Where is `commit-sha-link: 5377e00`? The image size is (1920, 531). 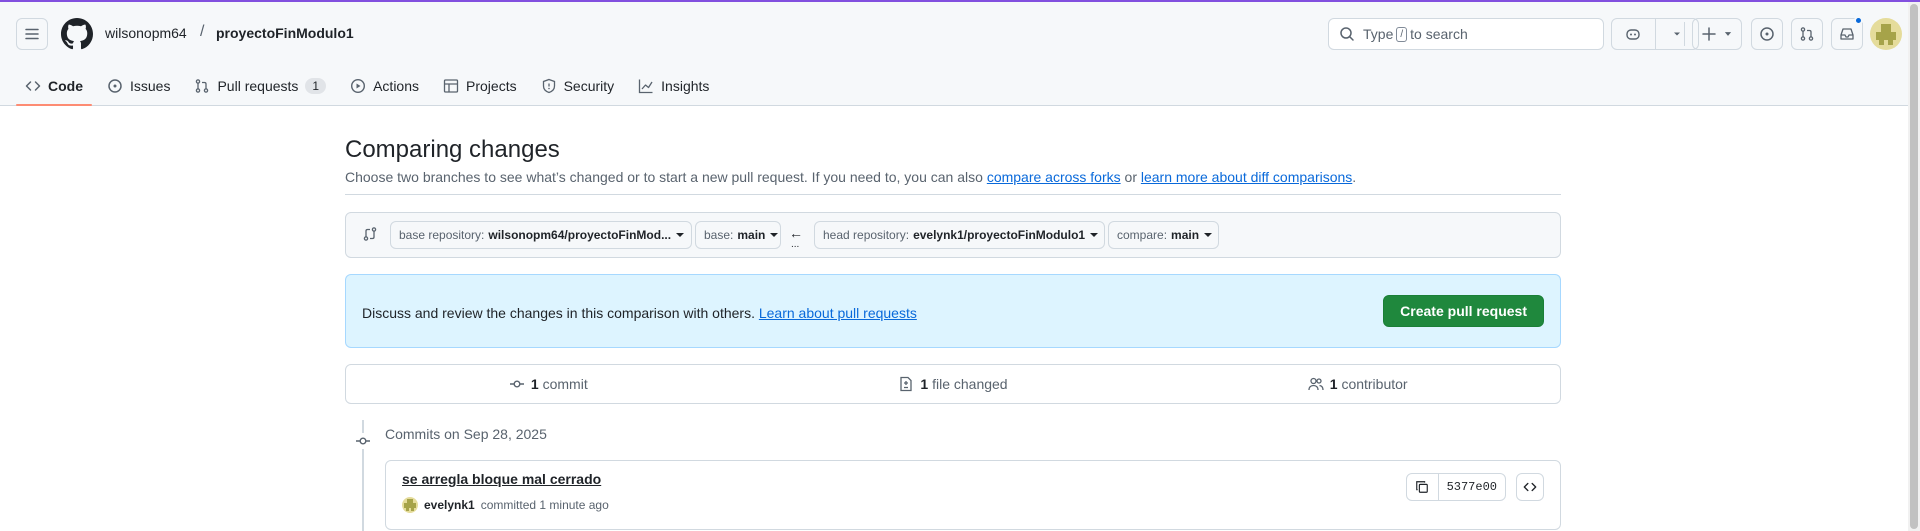 commit-sha-link: 5377e00 is located at coordinates (1472, 487).